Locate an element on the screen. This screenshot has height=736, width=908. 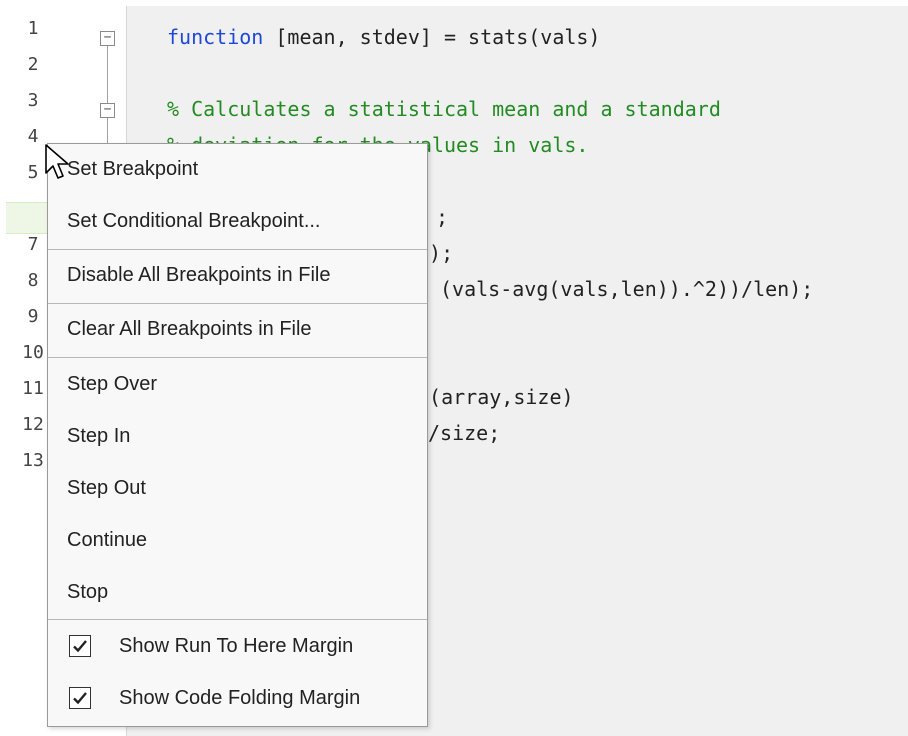
menu-item-show-code-folding-margin: Show Code Folding Margin is located at coordinates (237, 698).